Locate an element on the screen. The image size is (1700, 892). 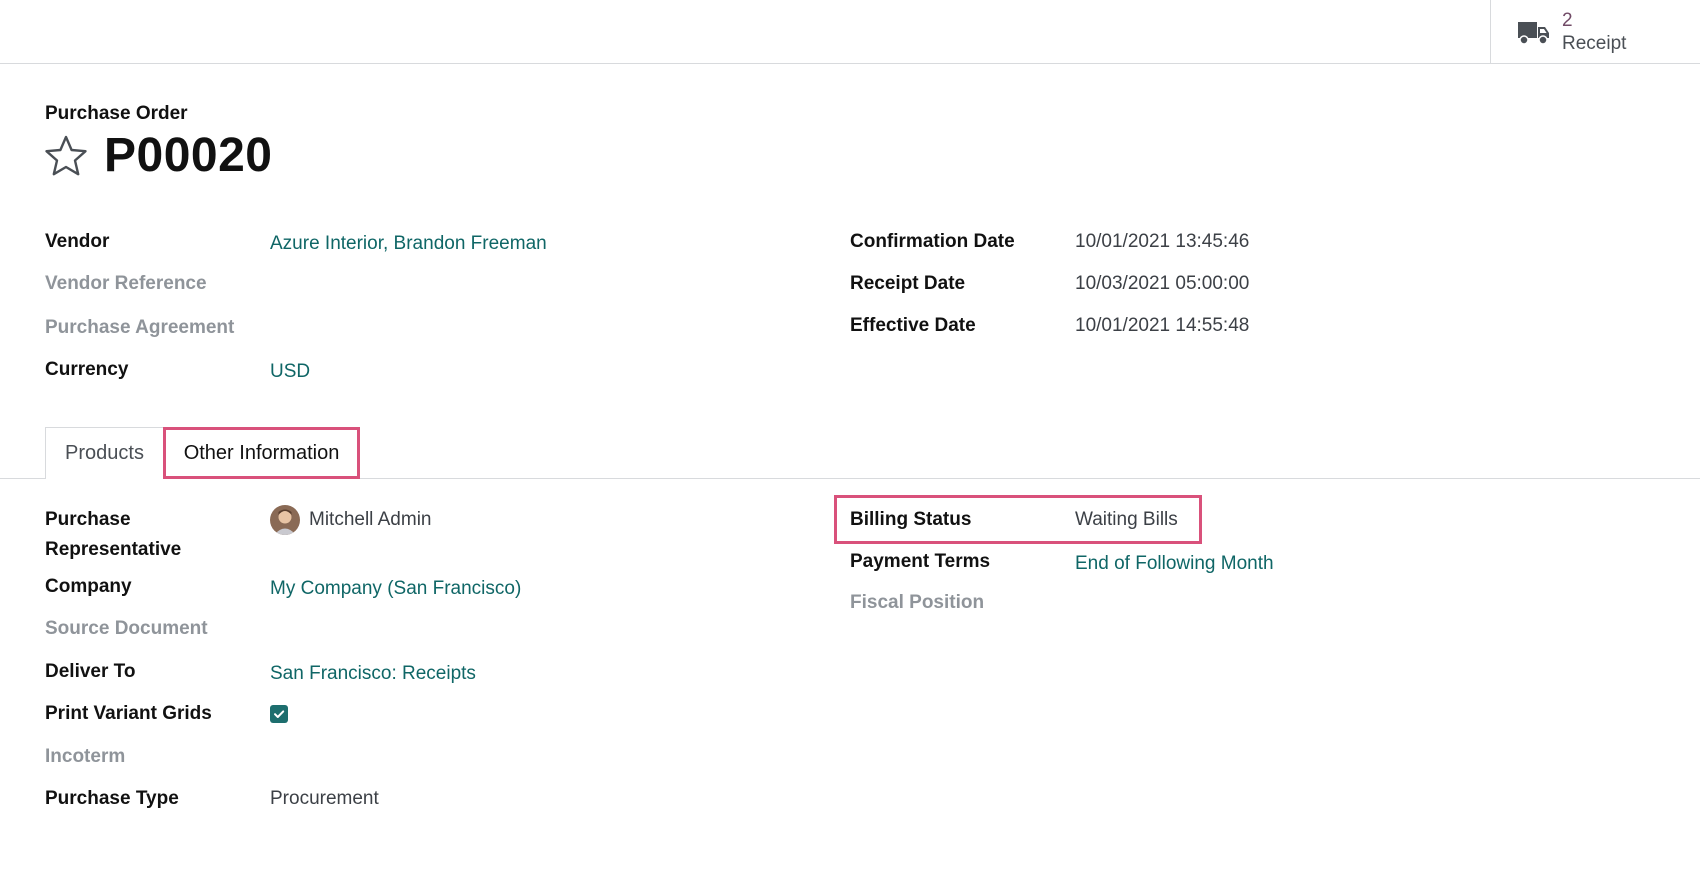
receipt-smart-button: 2 Receipt is located at coordinates (1595, 31).